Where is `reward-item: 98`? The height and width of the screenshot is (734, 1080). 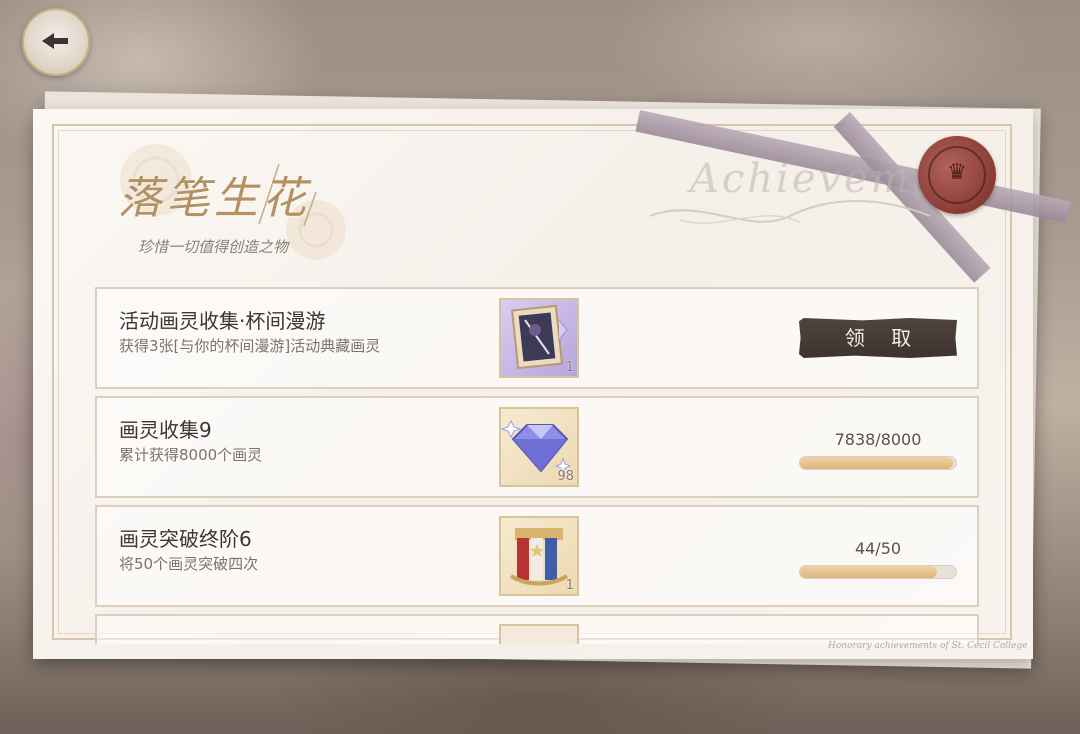 reward-item: 98 is located at coordinates (539, 447).